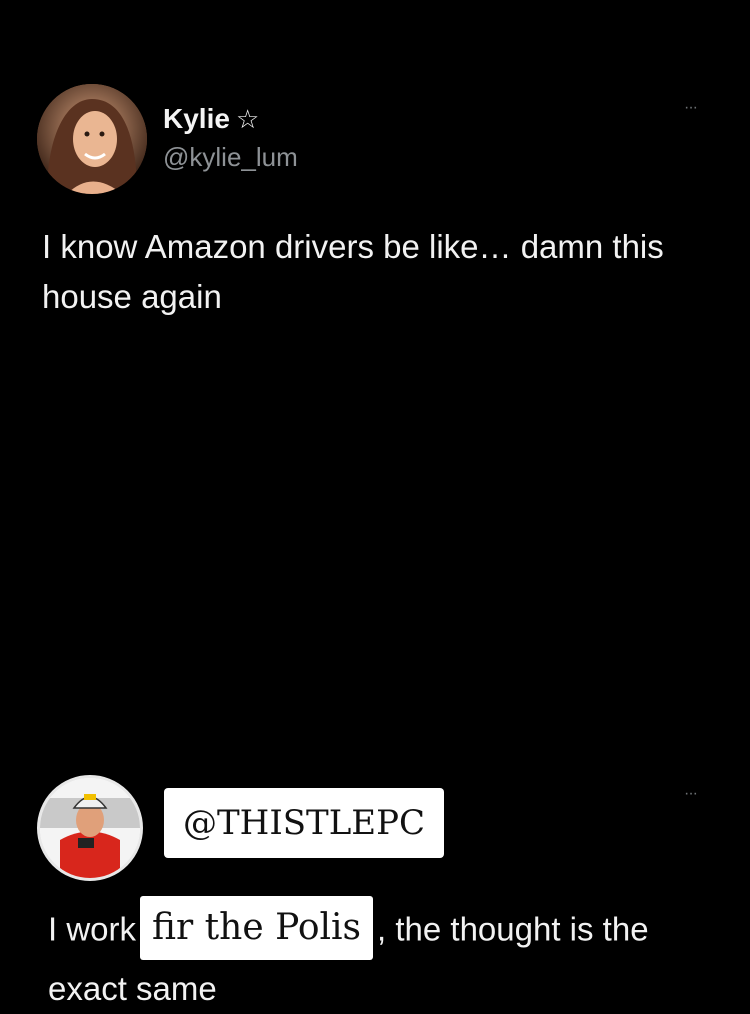 The height and width of the screenshot is (1014, 750). I want to click on author-name-text: Kylie, so click(196, 118).